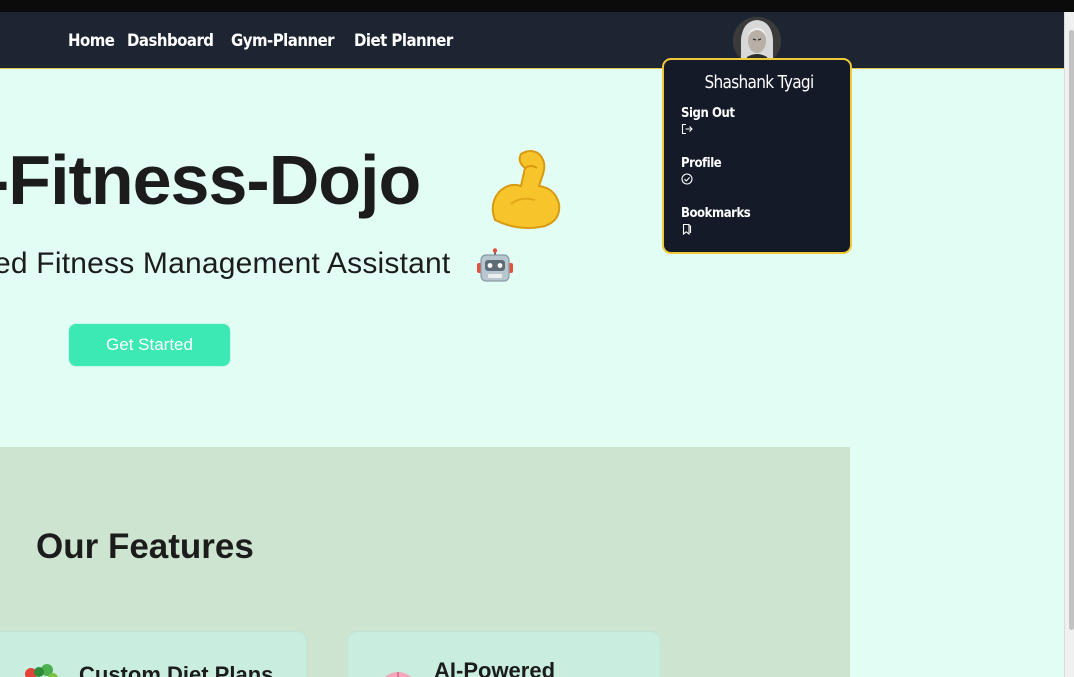 The height and width of the screenshot is (677, 1074). Describe the element at coordinates (176, 669) in the screenshot. I see `feature-card-title: Custom Diet Plans` at that location.